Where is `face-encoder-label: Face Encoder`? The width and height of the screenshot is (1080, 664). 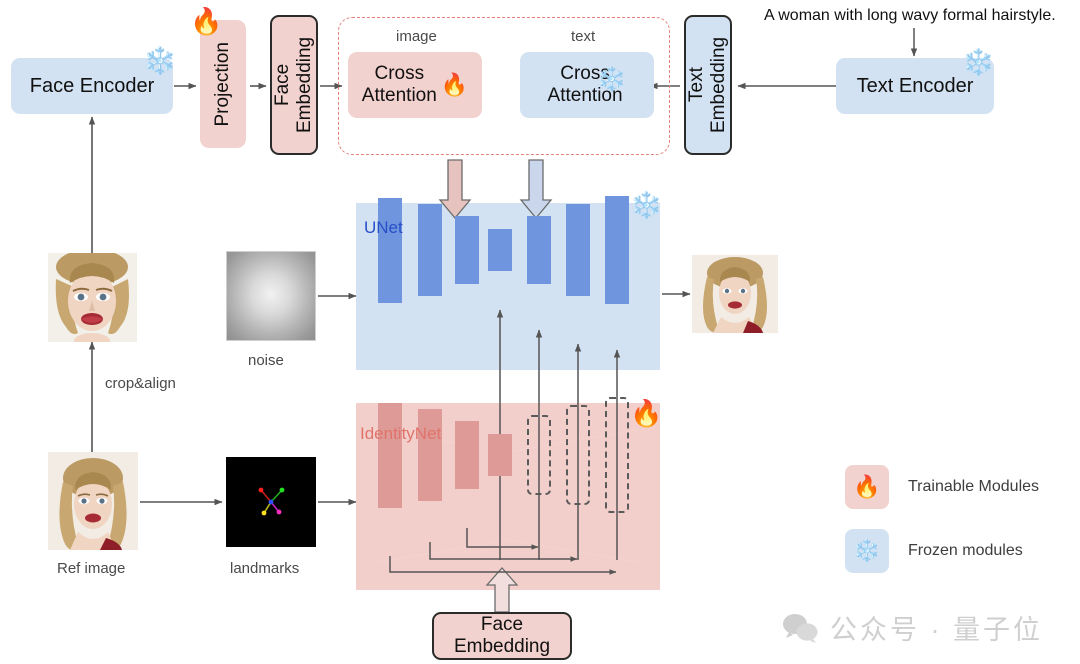 face-encoder-label: Face Encoder is located at coordinates (92, 85).